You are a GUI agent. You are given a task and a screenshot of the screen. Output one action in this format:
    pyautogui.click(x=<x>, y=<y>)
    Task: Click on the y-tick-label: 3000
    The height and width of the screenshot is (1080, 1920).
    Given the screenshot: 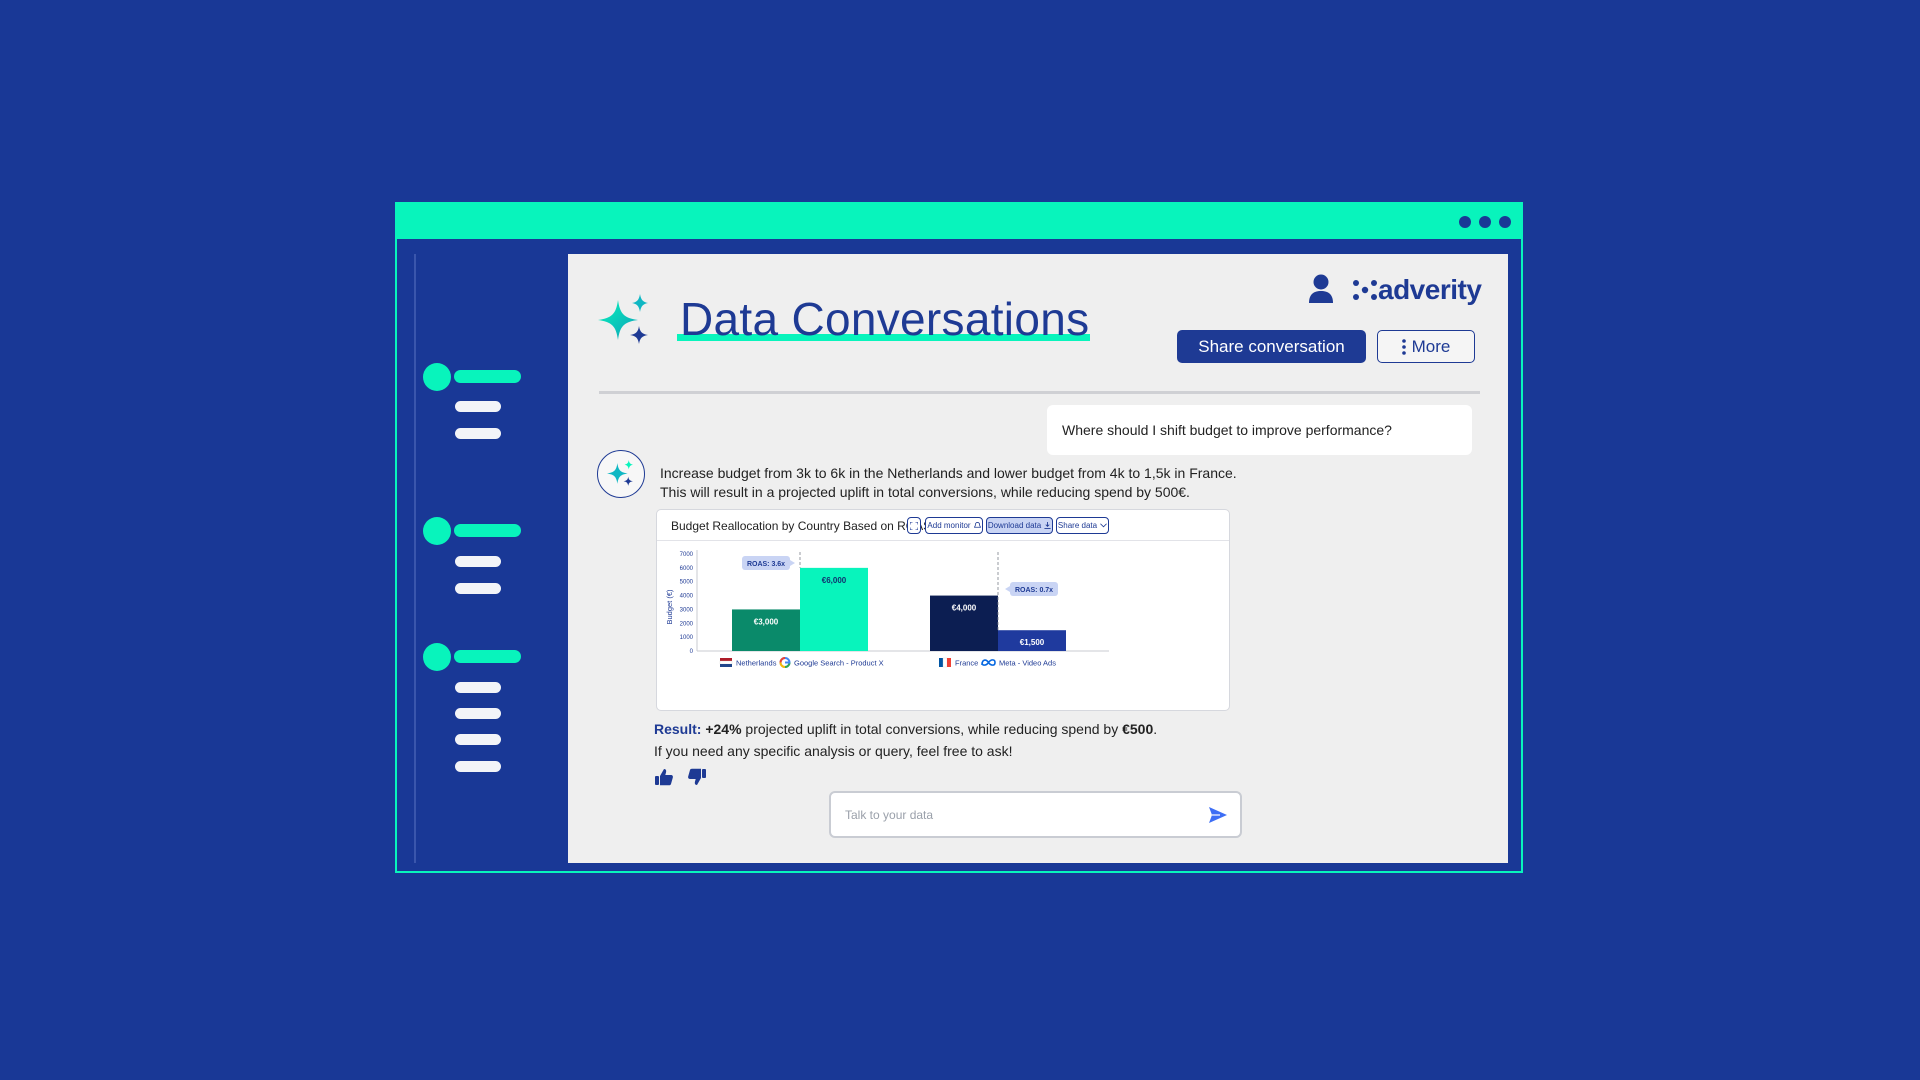 What is the action you would take?
    pyautogui.click(x=687, y=610)
    